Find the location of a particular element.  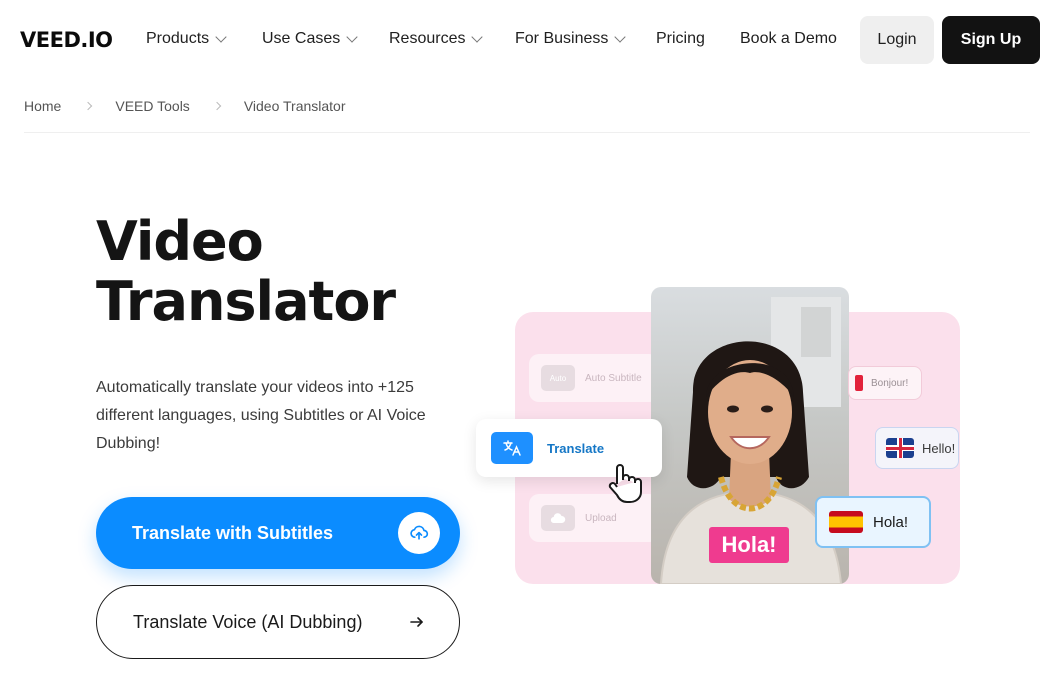

ghost-auto-subtitle-card: Auto Auto Subtitle is located at coordinates (594, 378).